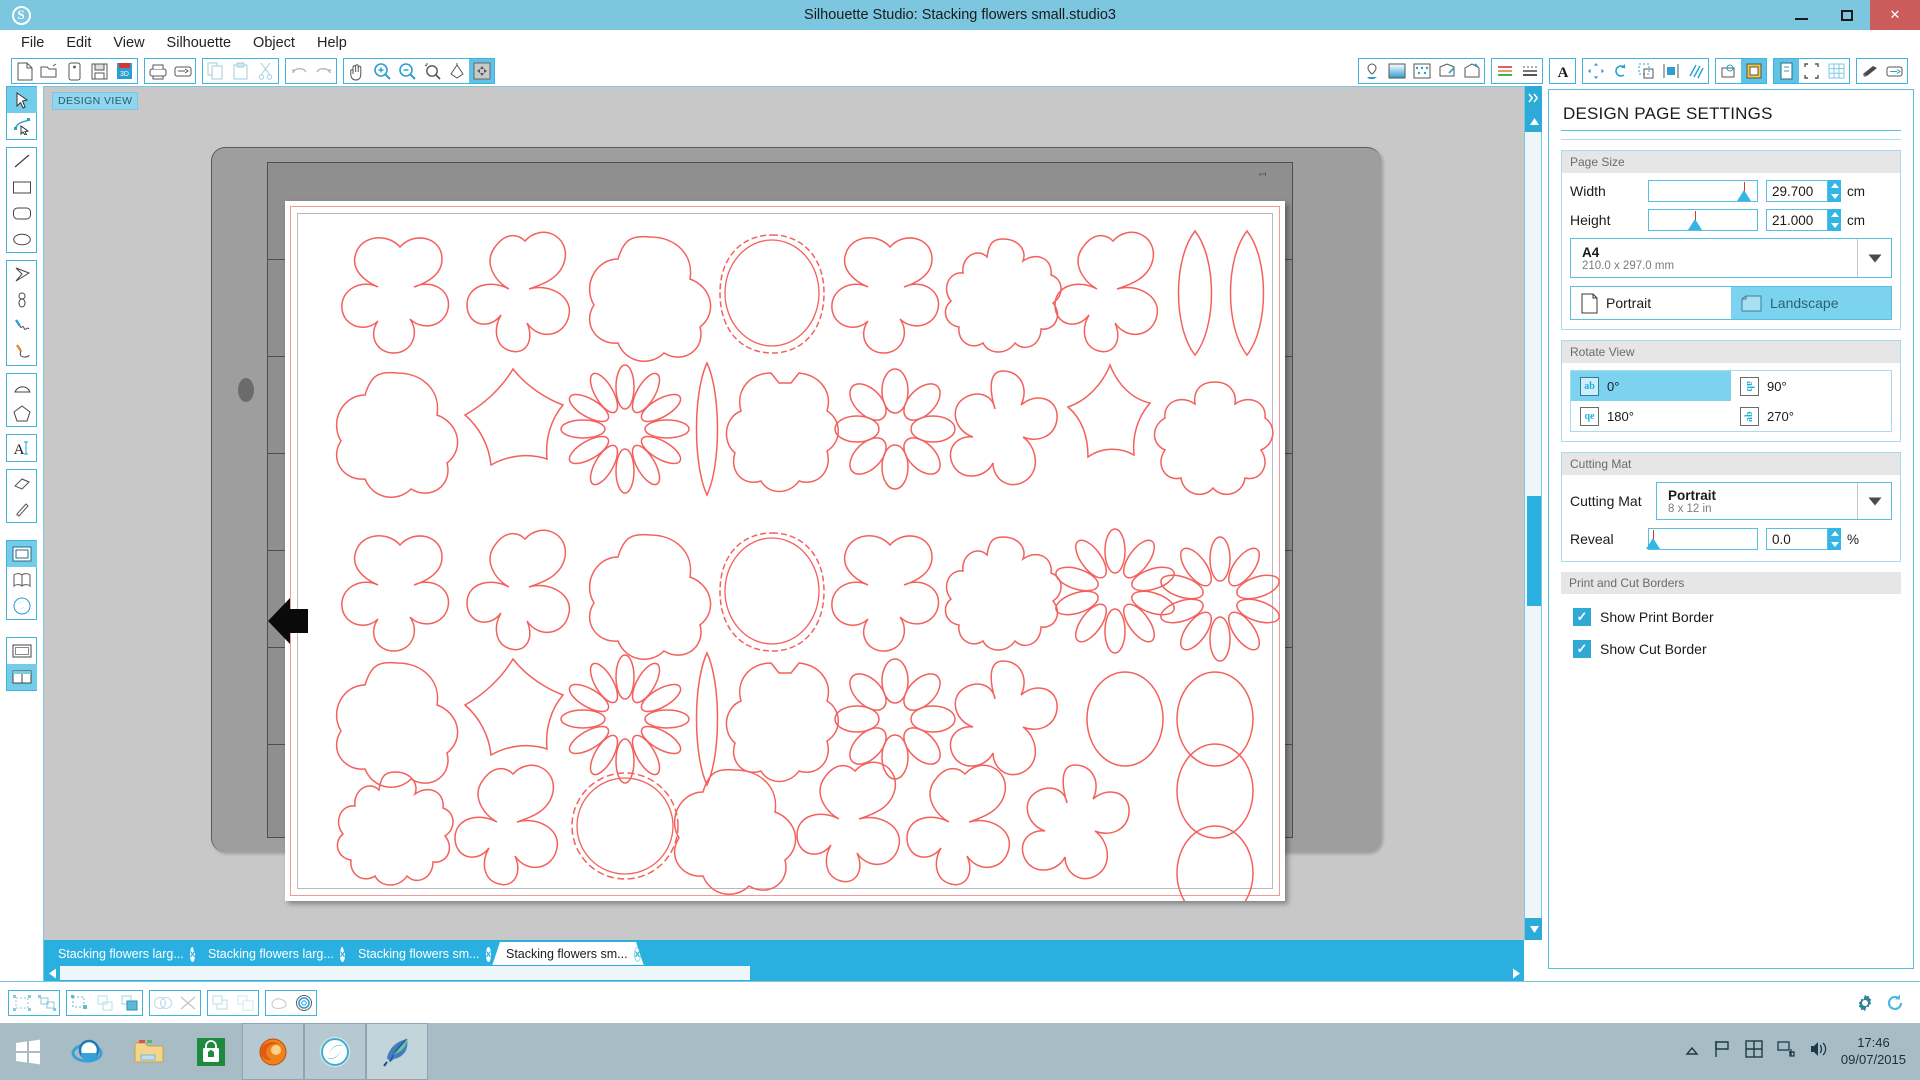  What do you see at coordinates (356, 71) in the screenshot?
I see `pan-hand-icon` at bounding box center [356, 71].